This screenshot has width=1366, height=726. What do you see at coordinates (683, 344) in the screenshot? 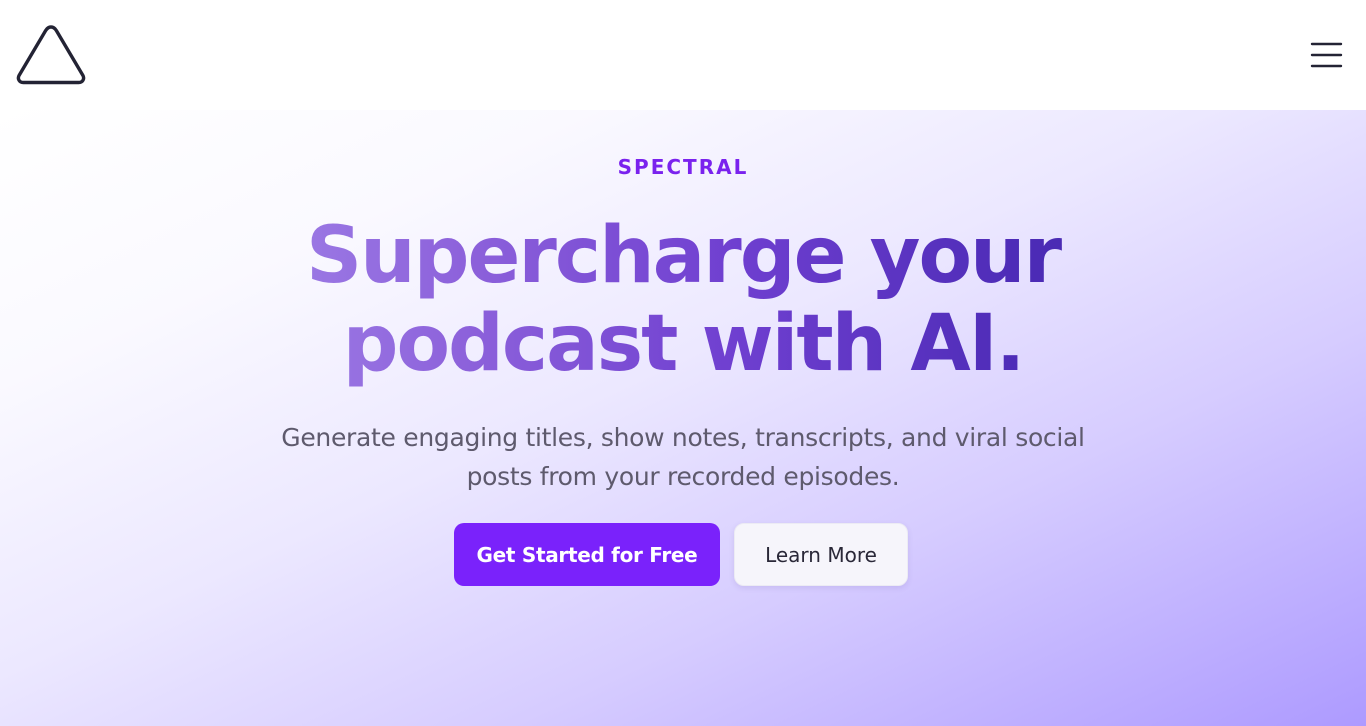
I see `hero-headline-line-2: podcast with AI.` at bounding box center [683, 344].